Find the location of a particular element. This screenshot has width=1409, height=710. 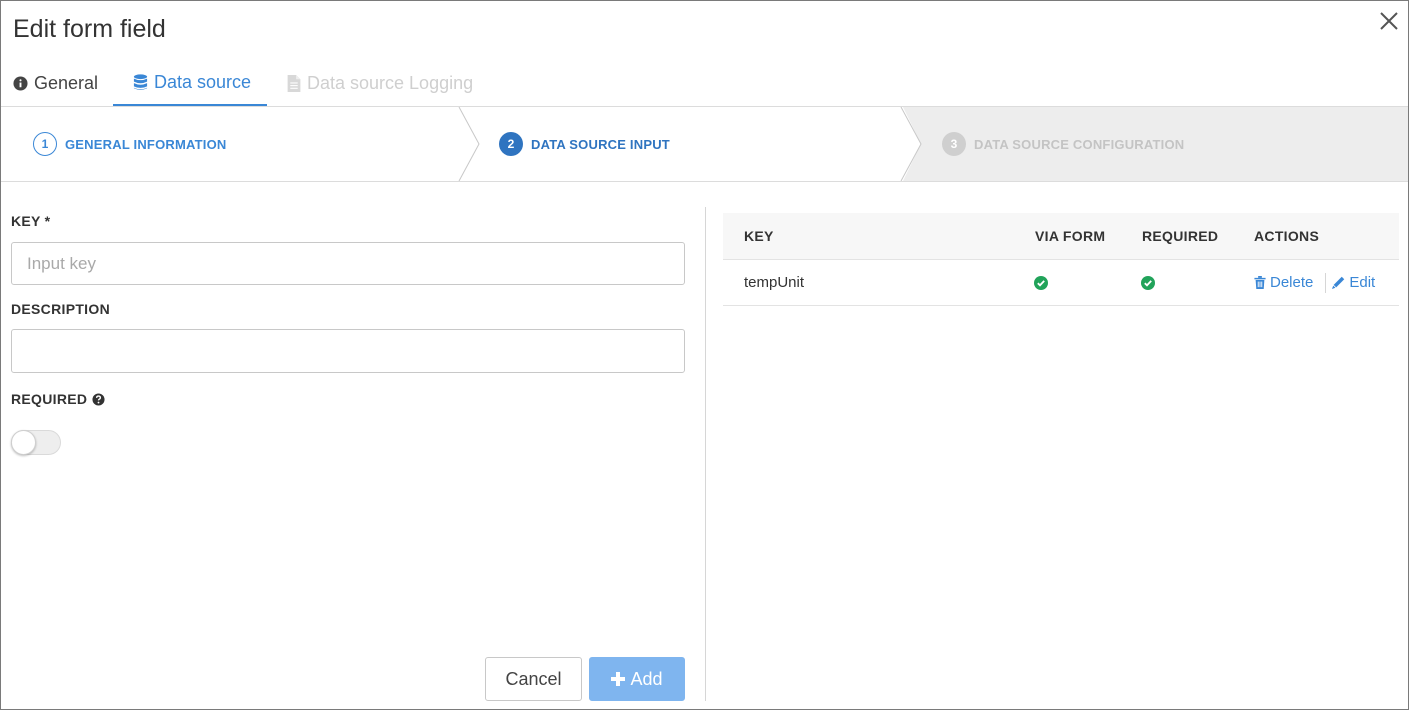

tab-general: General is located at coordinates (55, 83).